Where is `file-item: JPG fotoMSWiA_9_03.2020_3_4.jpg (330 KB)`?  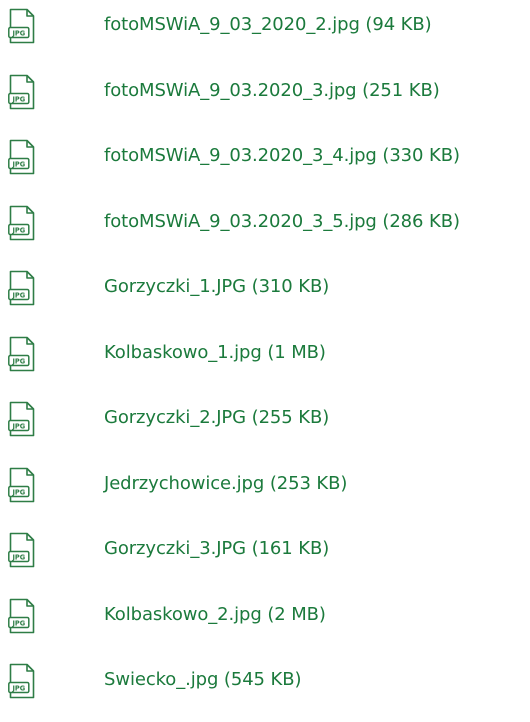 file-item: JPG fotoMSWiA_9_03.2020_3_4.jpg (330 KB) is located at coordinates (265, 157).